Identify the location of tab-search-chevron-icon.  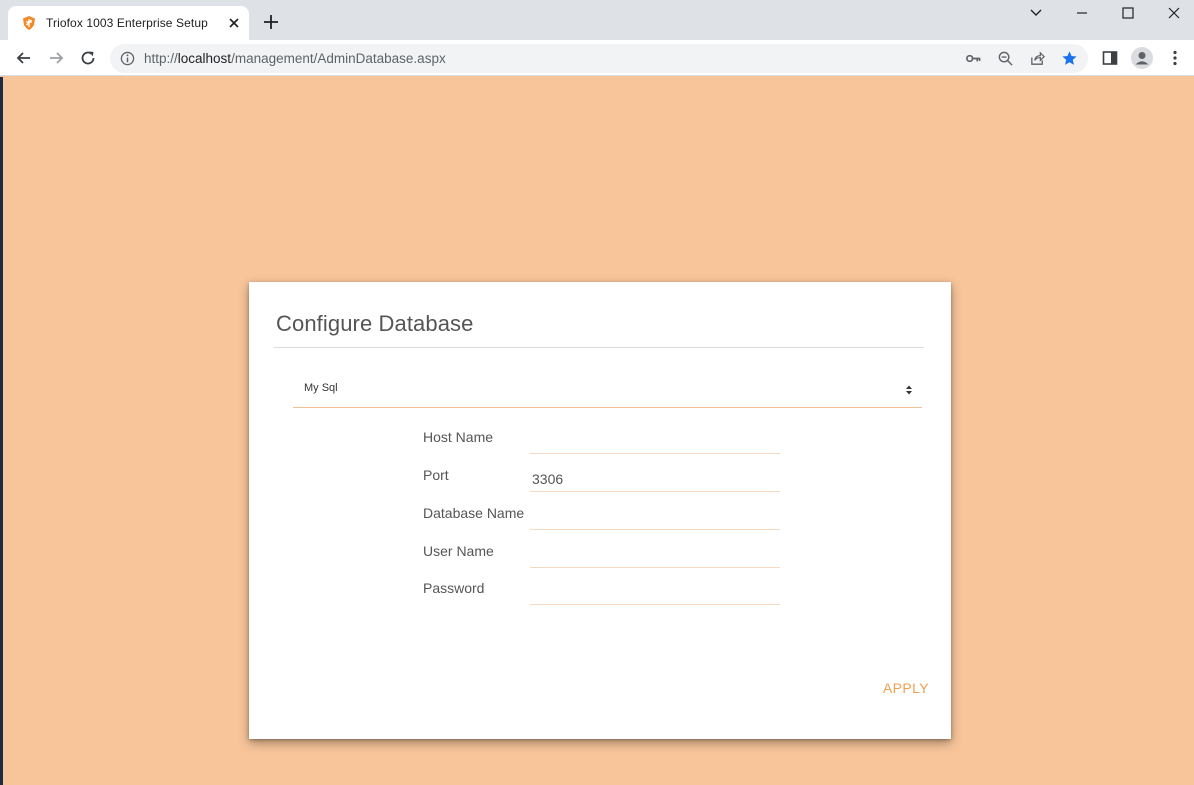
(1036, 13).